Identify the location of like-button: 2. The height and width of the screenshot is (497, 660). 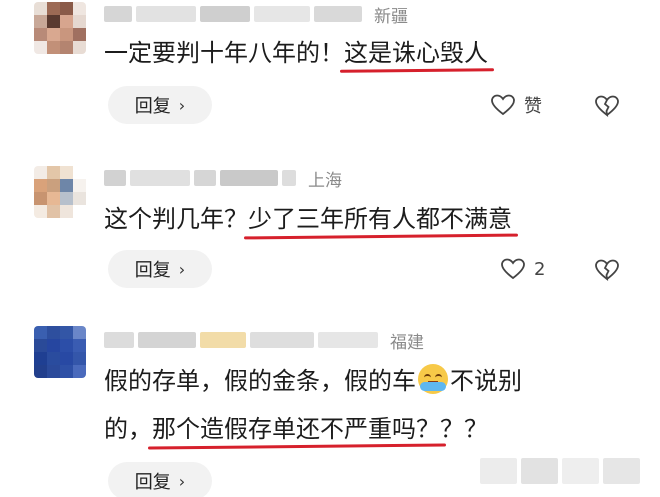
(522, 269).